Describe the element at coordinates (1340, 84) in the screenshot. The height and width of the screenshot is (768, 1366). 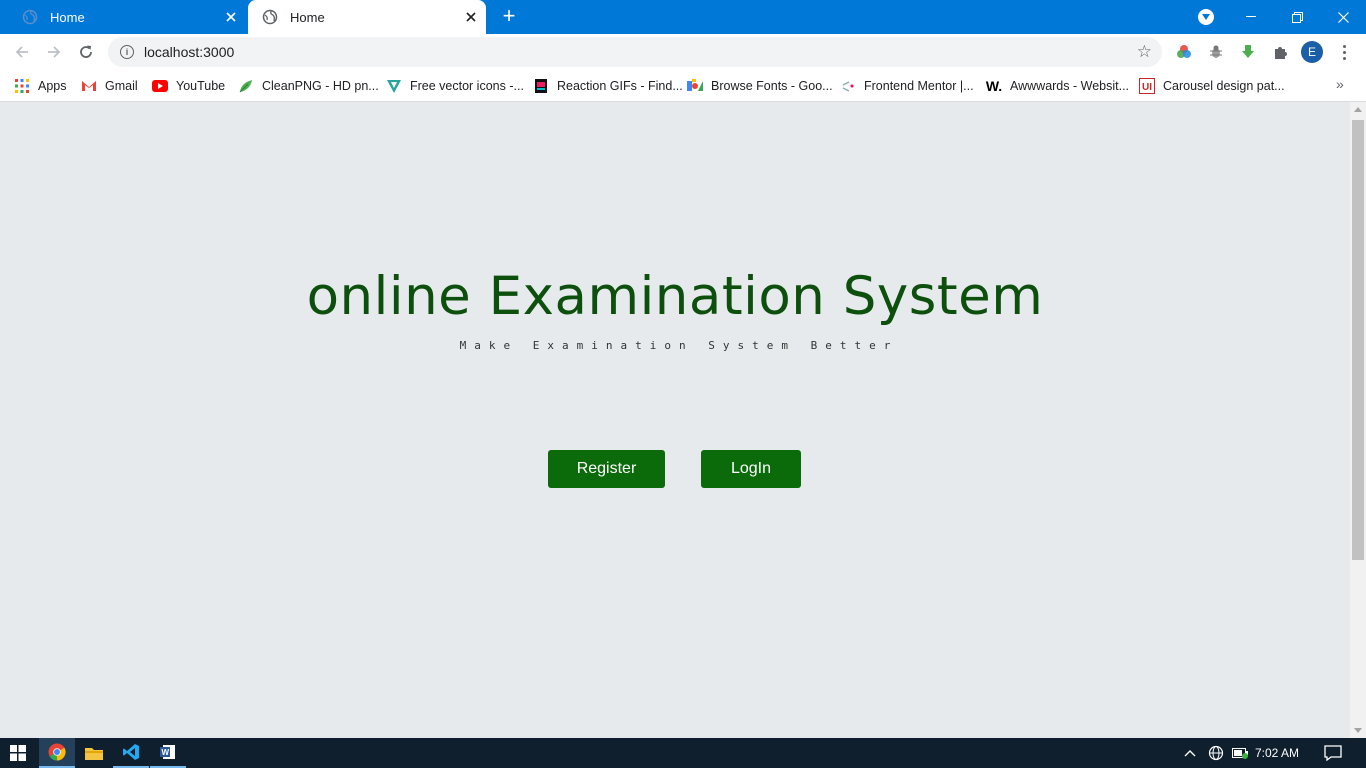
I see `more-bookmarks-chevron-icon: »` at that location.